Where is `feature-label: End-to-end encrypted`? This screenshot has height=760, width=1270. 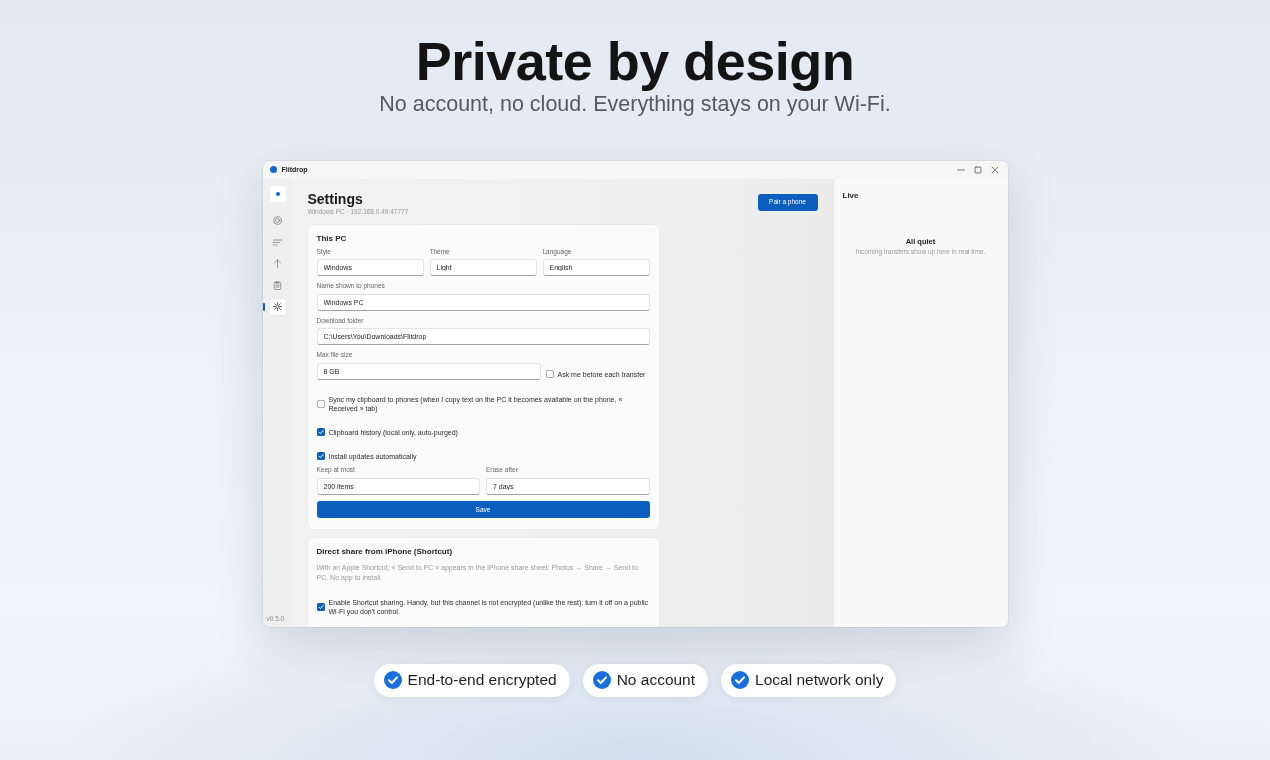
feature-label: End-to-end encrypted is located at coordinates (482, 680).